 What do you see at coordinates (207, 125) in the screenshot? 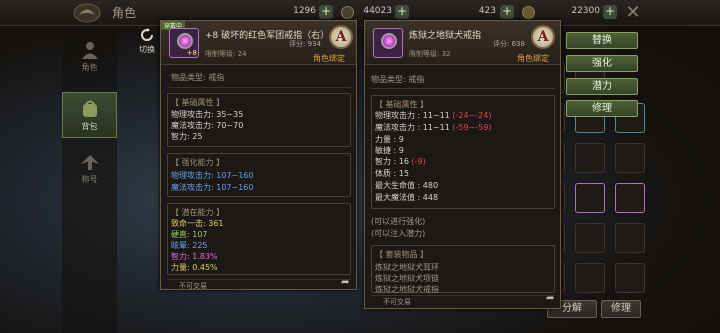
I see `base-stat-line: 魔法攻击力: 70~70` at bounding box center [207, 125].